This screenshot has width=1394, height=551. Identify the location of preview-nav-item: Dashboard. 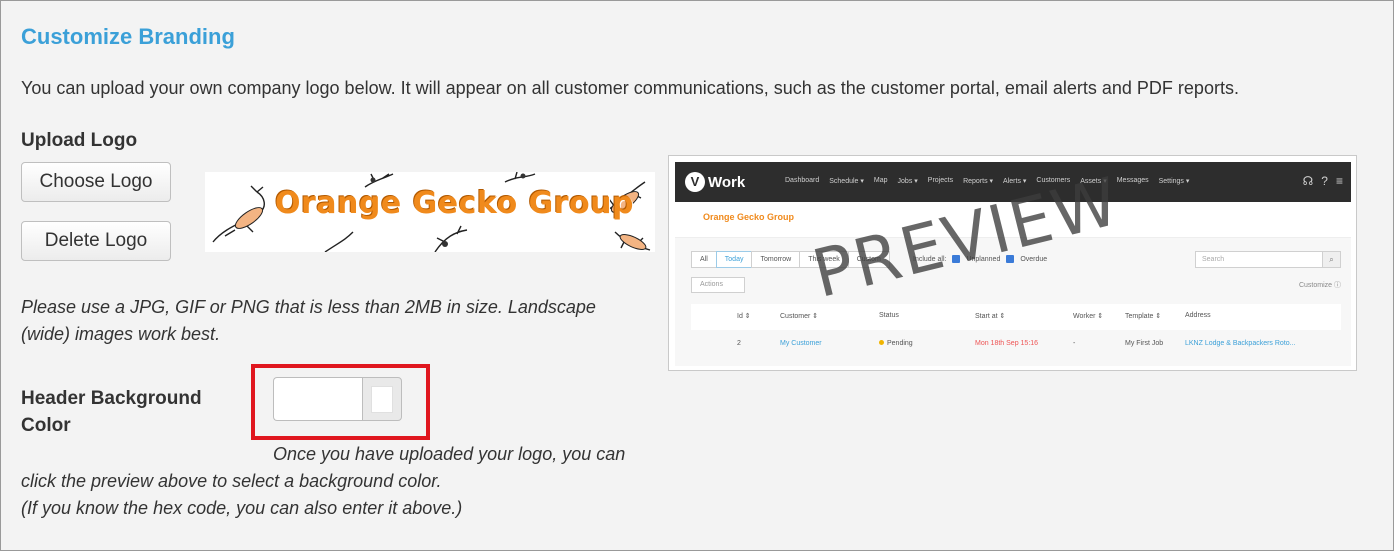
(802, 180).